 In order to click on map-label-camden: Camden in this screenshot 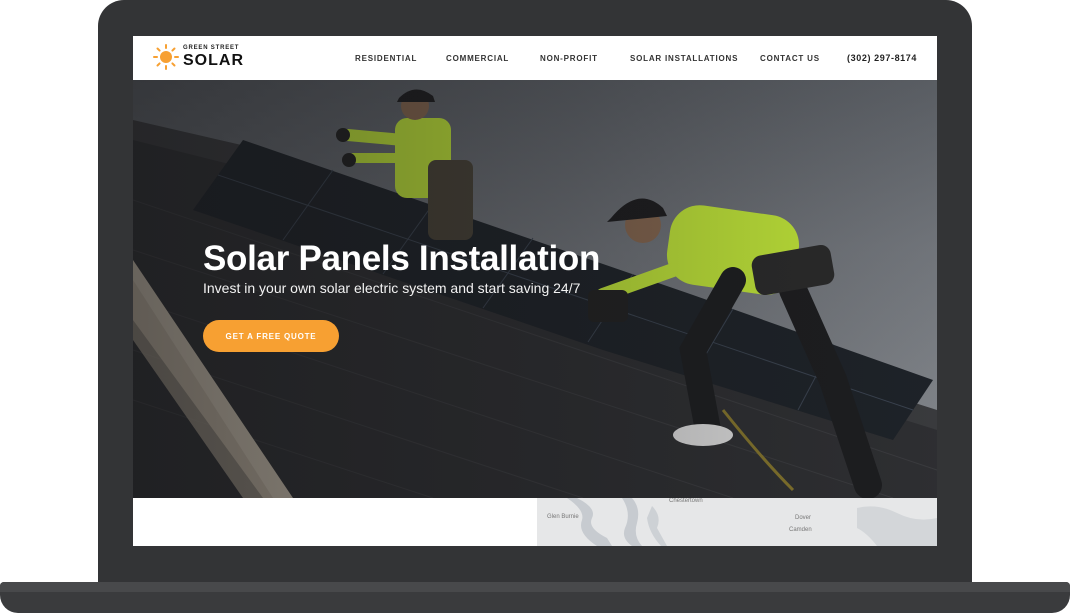, I will do `click(800, 530)`.